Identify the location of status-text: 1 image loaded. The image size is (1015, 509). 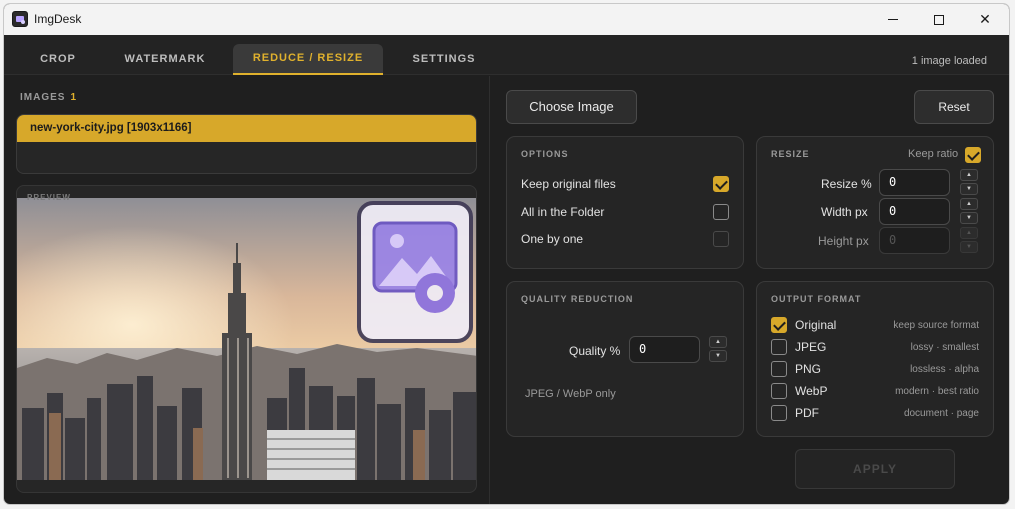
(949, 61).